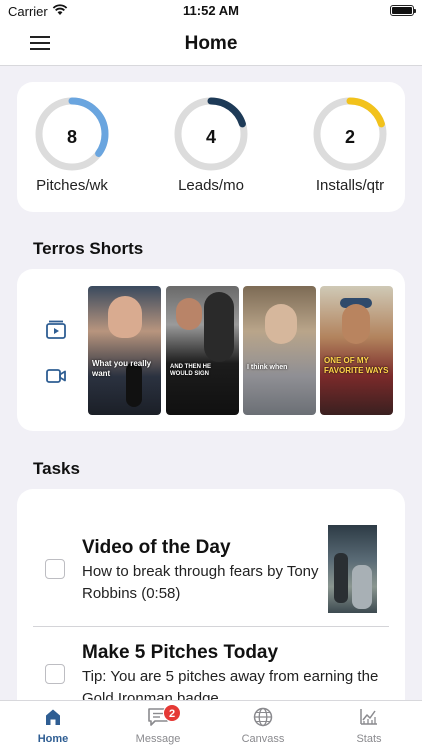 This screenshot has width=422, height=750. I want to click on navigation-bar: Home, so click(211, 44).